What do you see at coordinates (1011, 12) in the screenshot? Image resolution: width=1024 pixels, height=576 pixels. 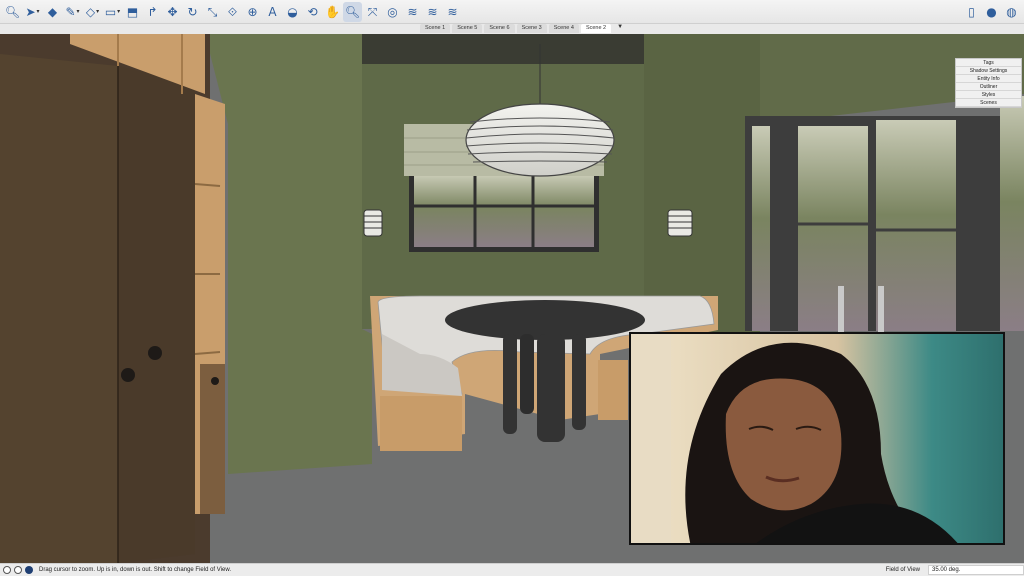 I see `account-icon: ◍` at bounding box center [1011, 12].